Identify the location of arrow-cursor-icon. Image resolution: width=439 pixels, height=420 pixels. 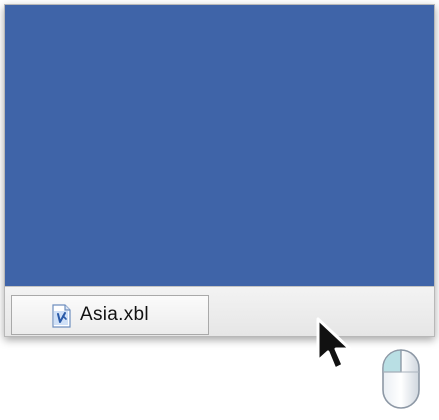
(334, 344).